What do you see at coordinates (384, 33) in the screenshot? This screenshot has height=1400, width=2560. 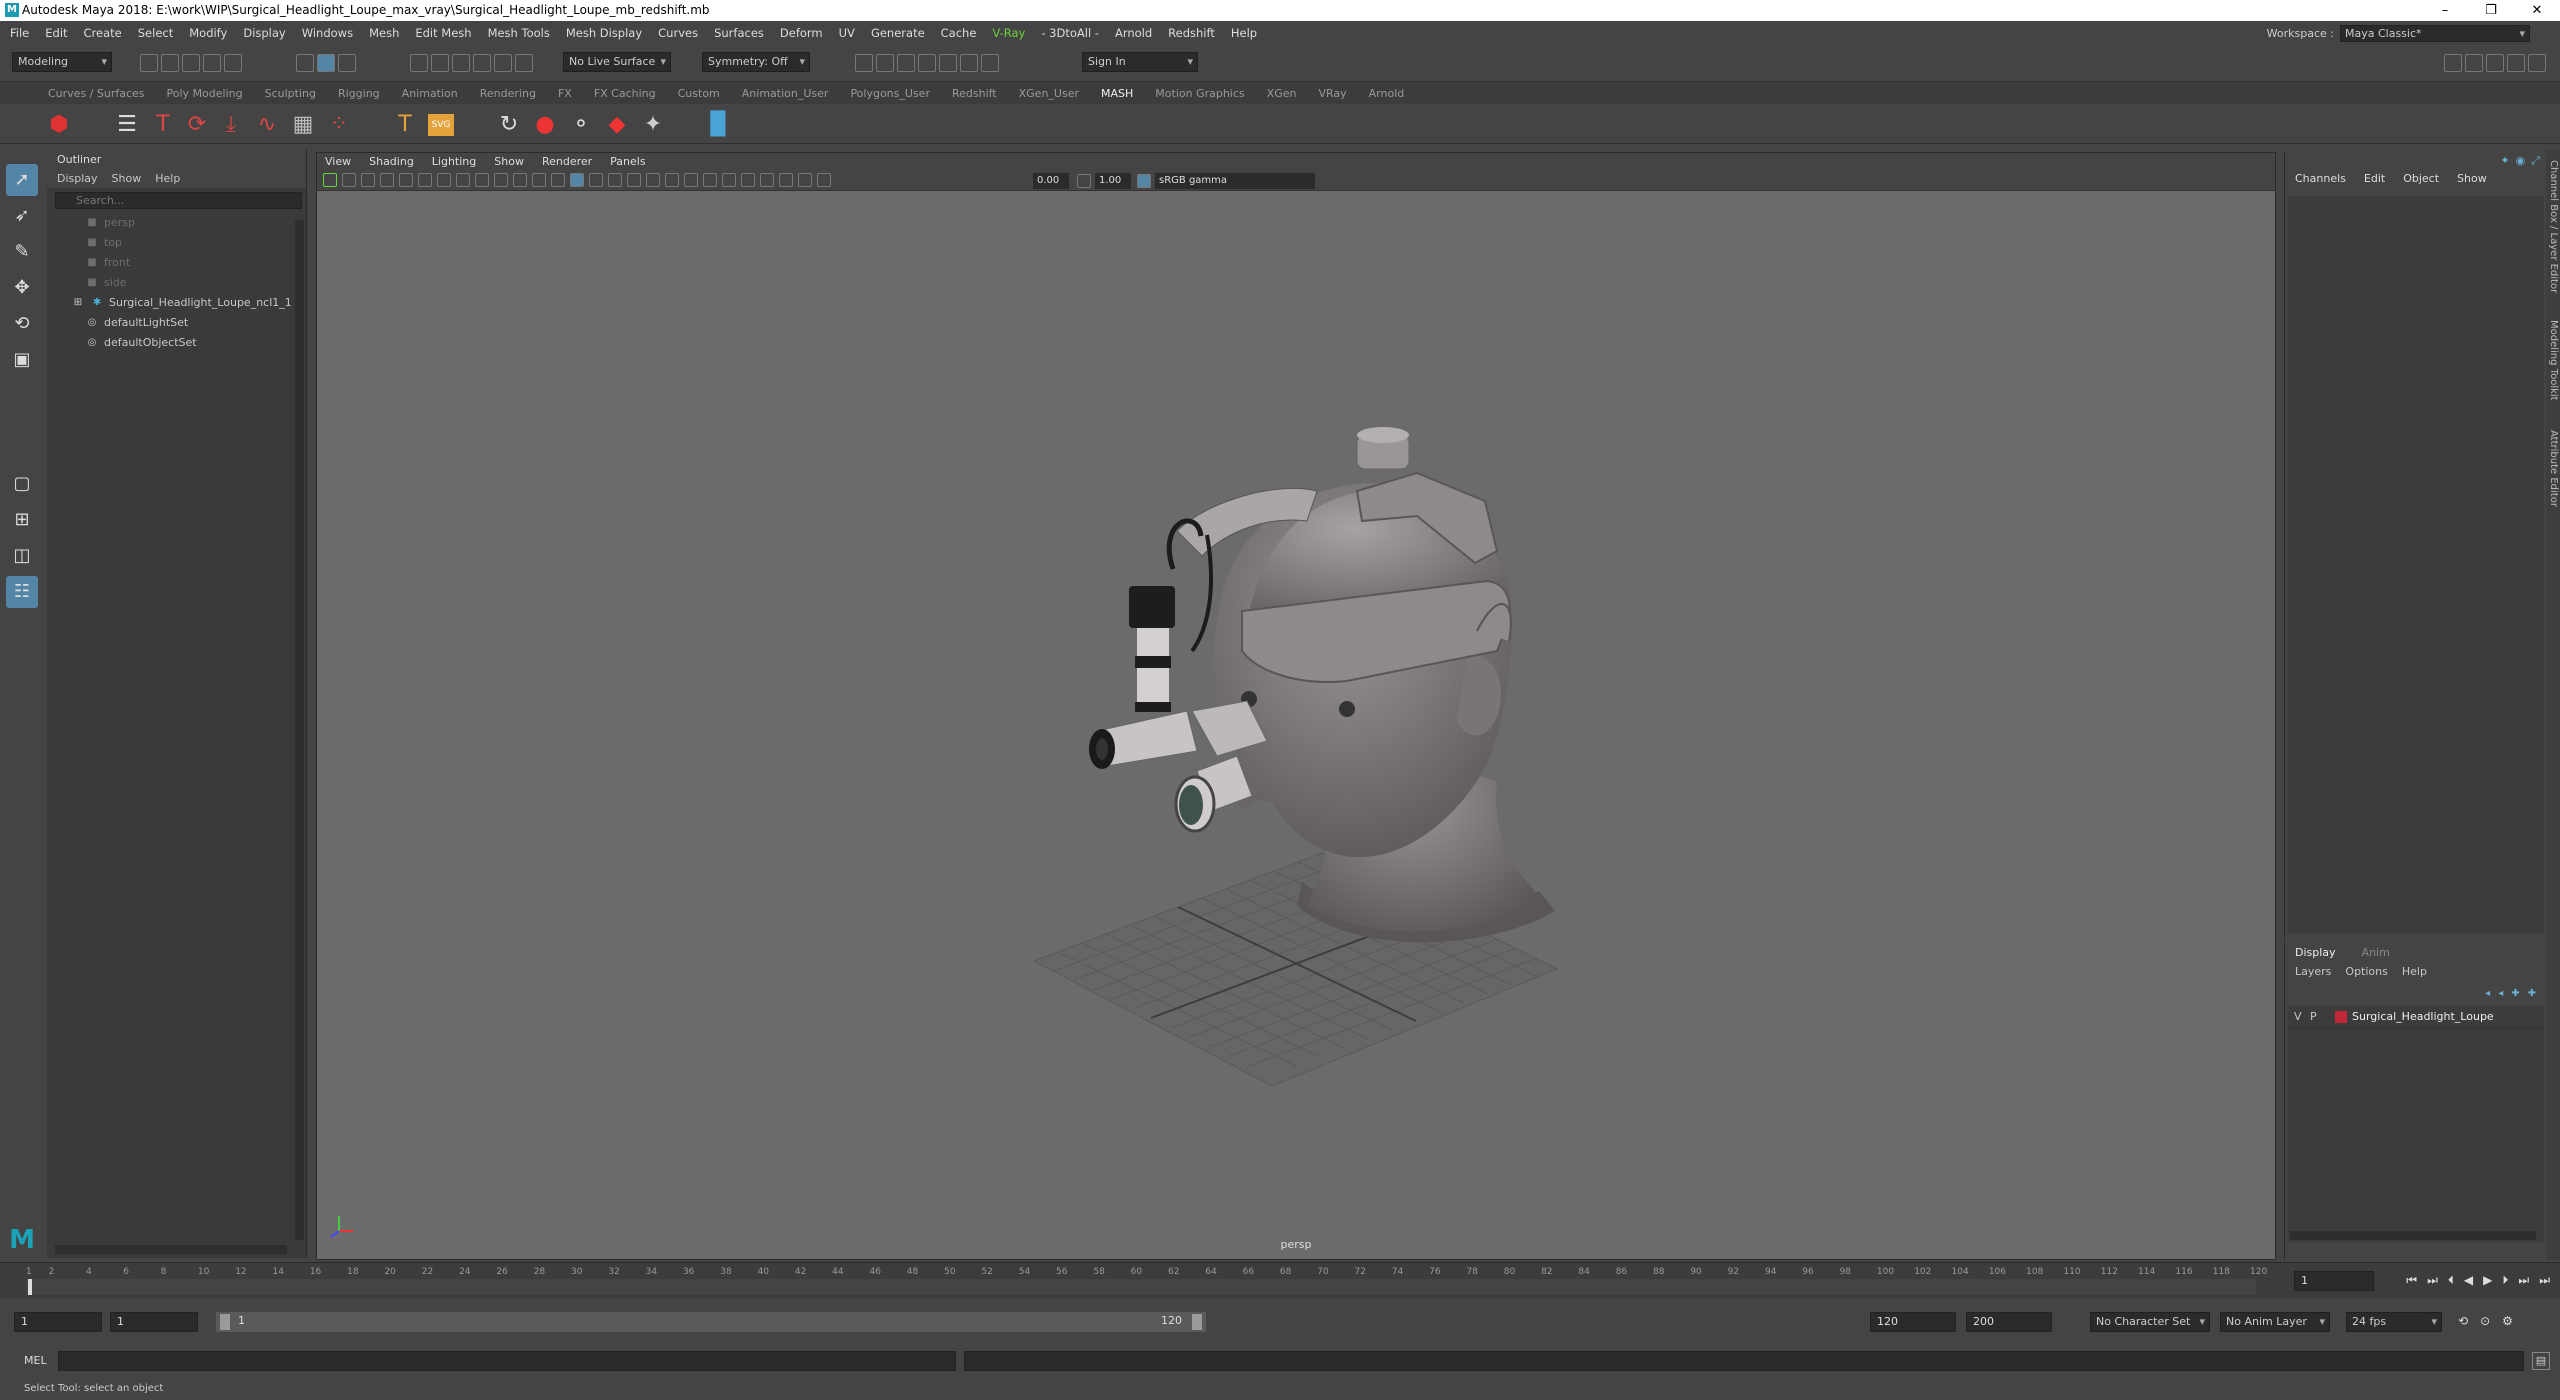 I see `menu-mesh: Mesh` at bounding box center [384, 33].